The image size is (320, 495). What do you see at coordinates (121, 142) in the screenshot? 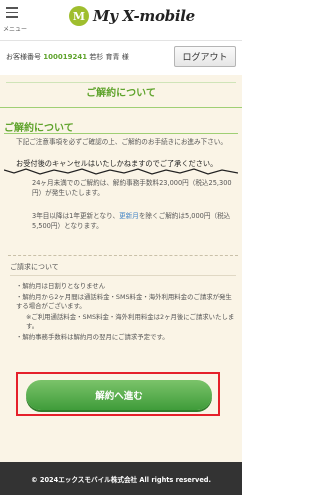
I see `intro-text: 下記ご注意事項を必ずご確認の上、ご解約のお手続きにお進み下さい。` at bounding box center [121, 142].